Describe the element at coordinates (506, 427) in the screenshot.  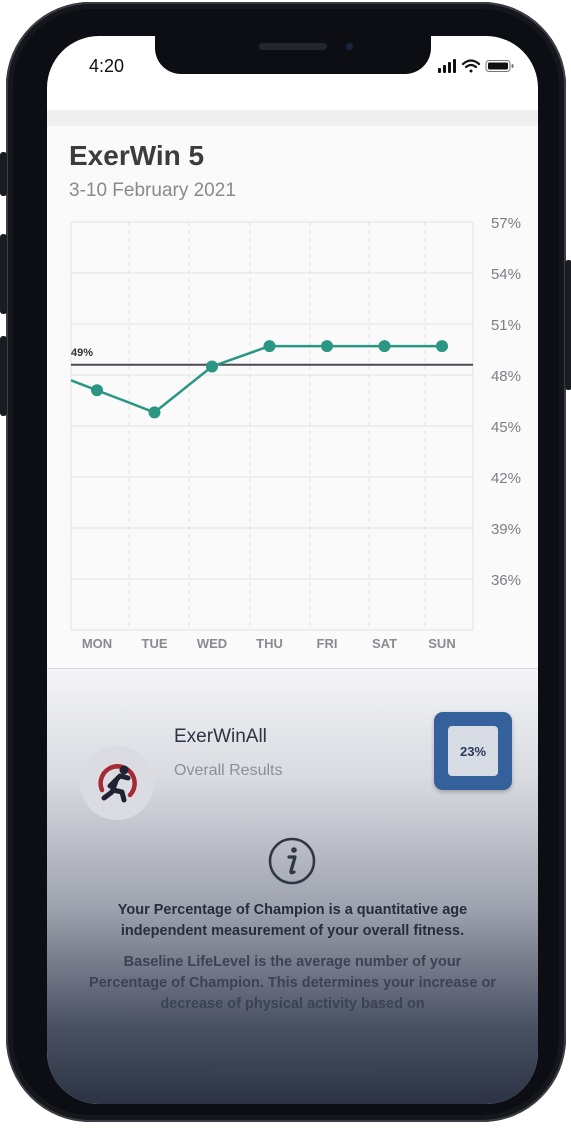
I see `y-tick-label: 45%` at that location.